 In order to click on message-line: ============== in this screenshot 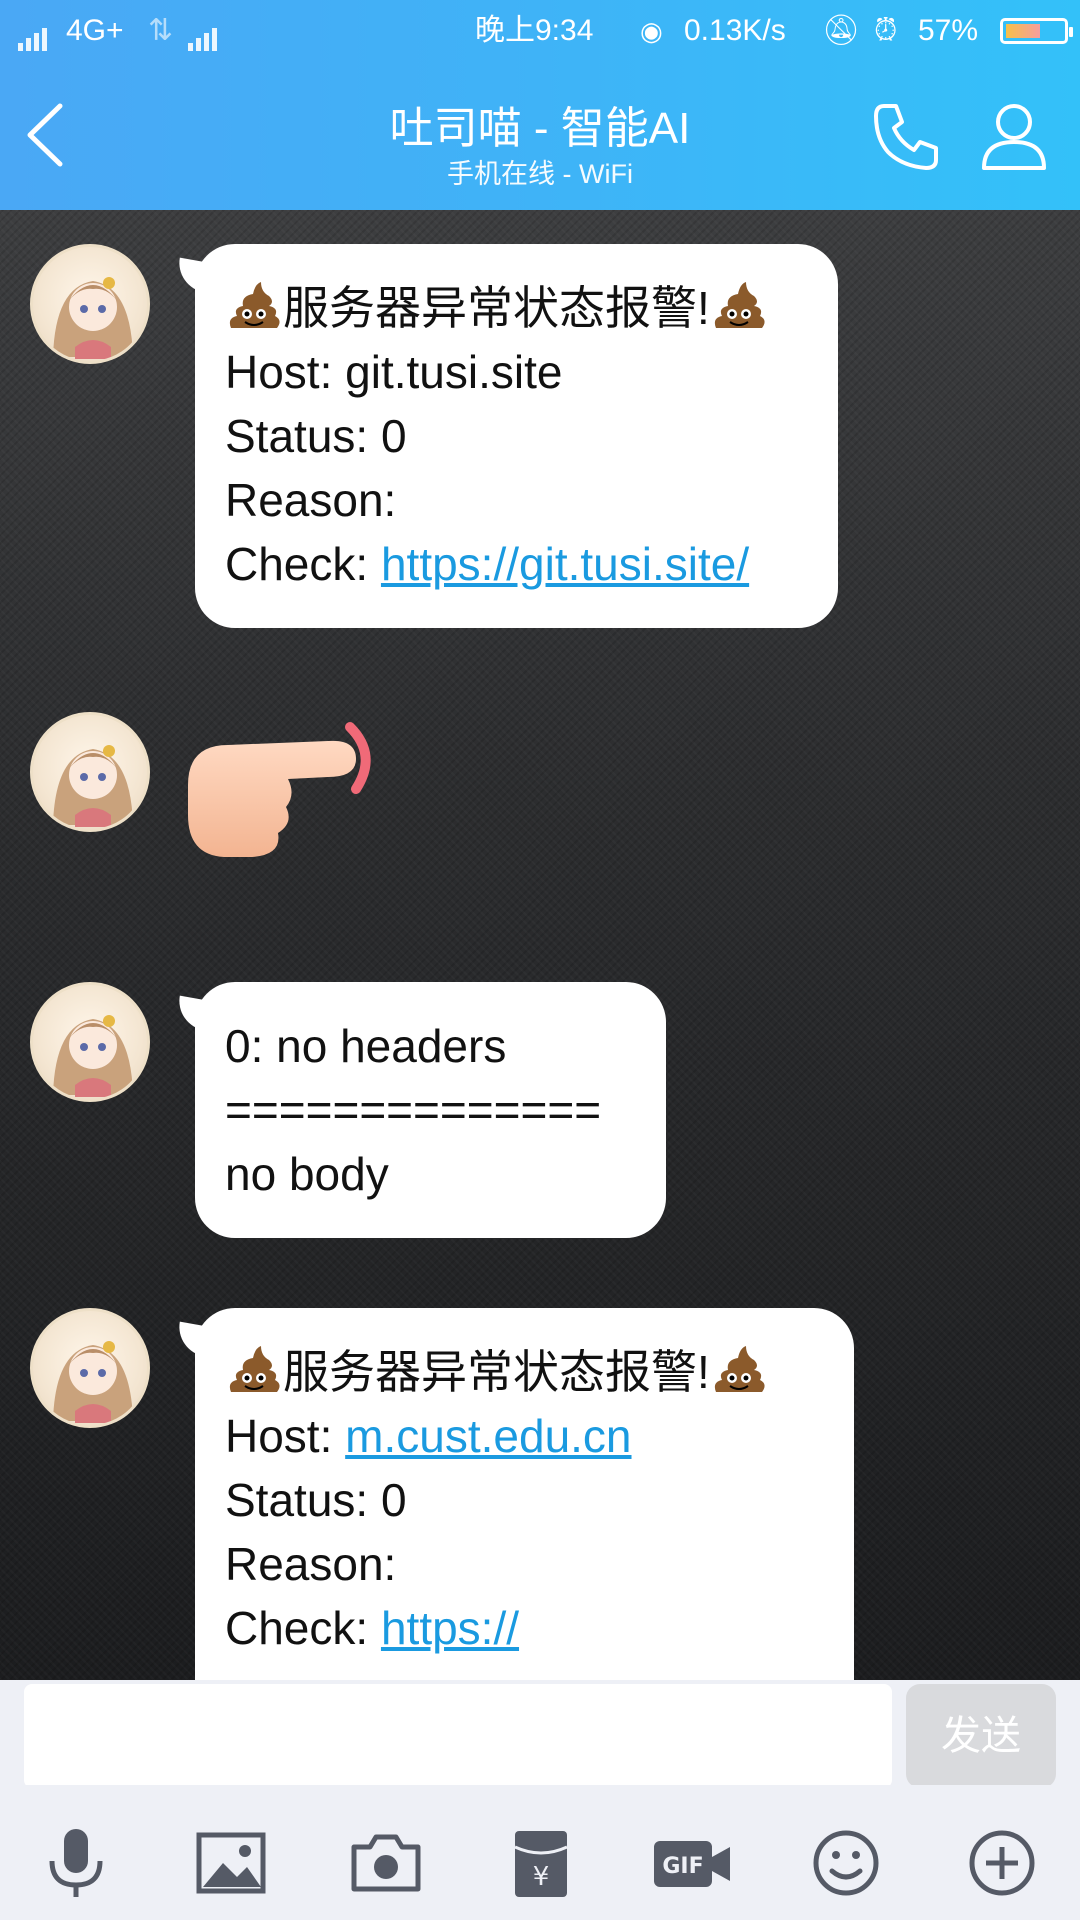, I will do `click(413, 1110)`.